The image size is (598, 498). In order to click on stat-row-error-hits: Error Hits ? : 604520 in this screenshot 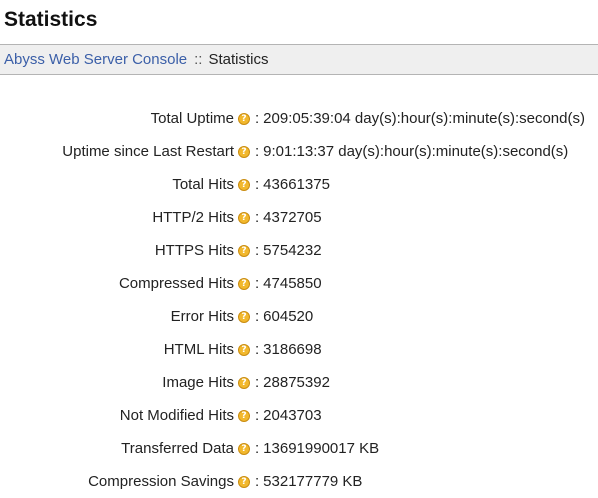, I will do `click(299, 316)`.